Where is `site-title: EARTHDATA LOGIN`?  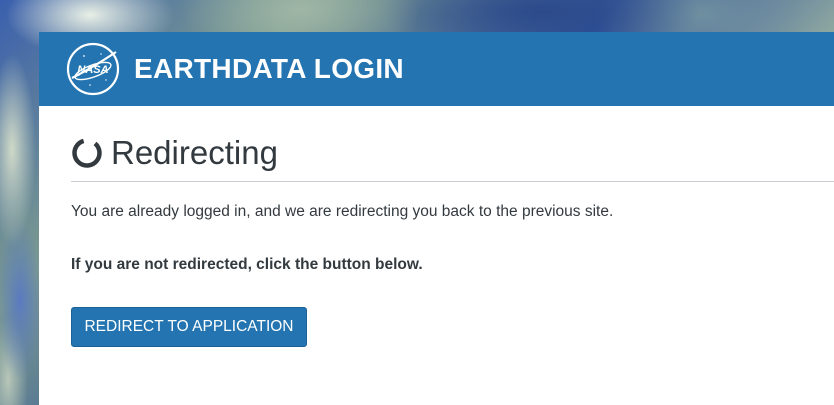
site-title: EARTHDATA LOGIN is located at coordinates (269, 68).